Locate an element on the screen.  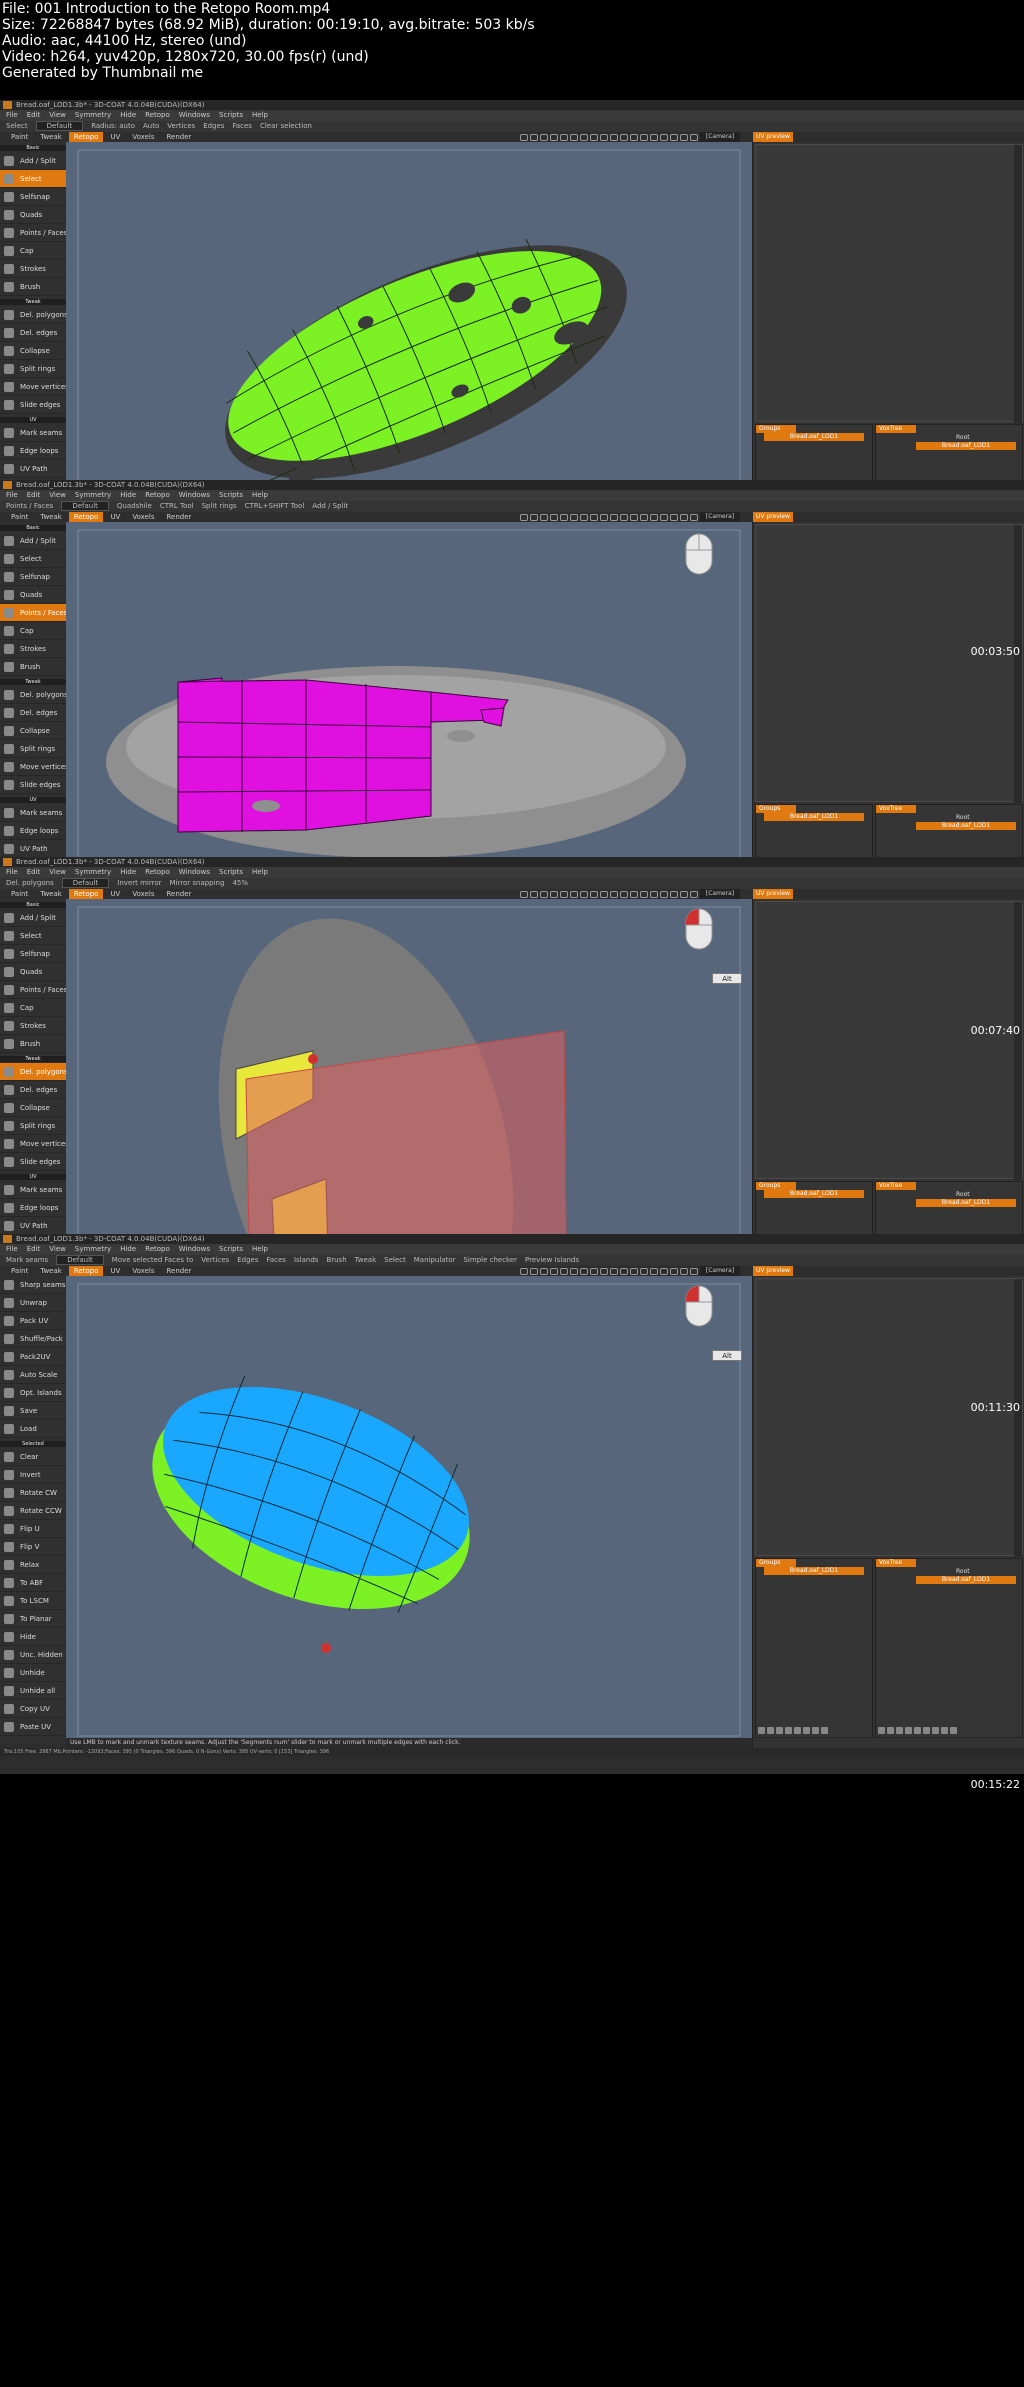
menu-item-edit: Edit is located at coordinates (34, 495).